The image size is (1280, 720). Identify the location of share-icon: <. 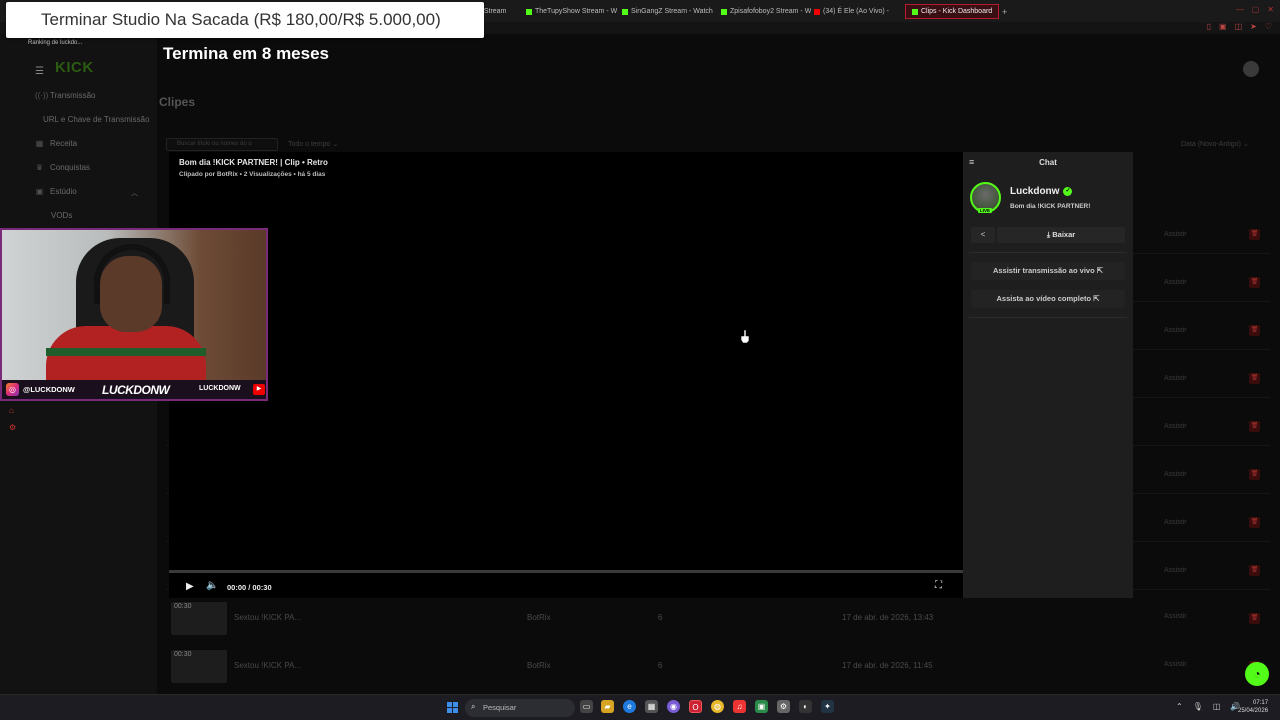
(983, 234).